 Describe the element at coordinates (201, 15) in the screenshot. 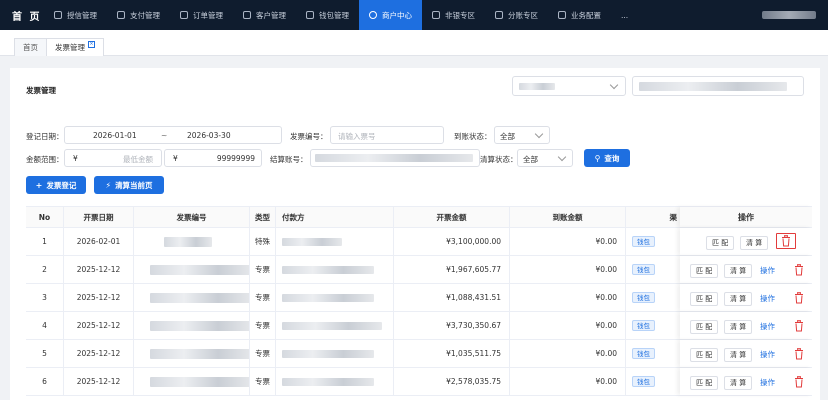

I see `nav-item-orders: 订单管理` at that location.